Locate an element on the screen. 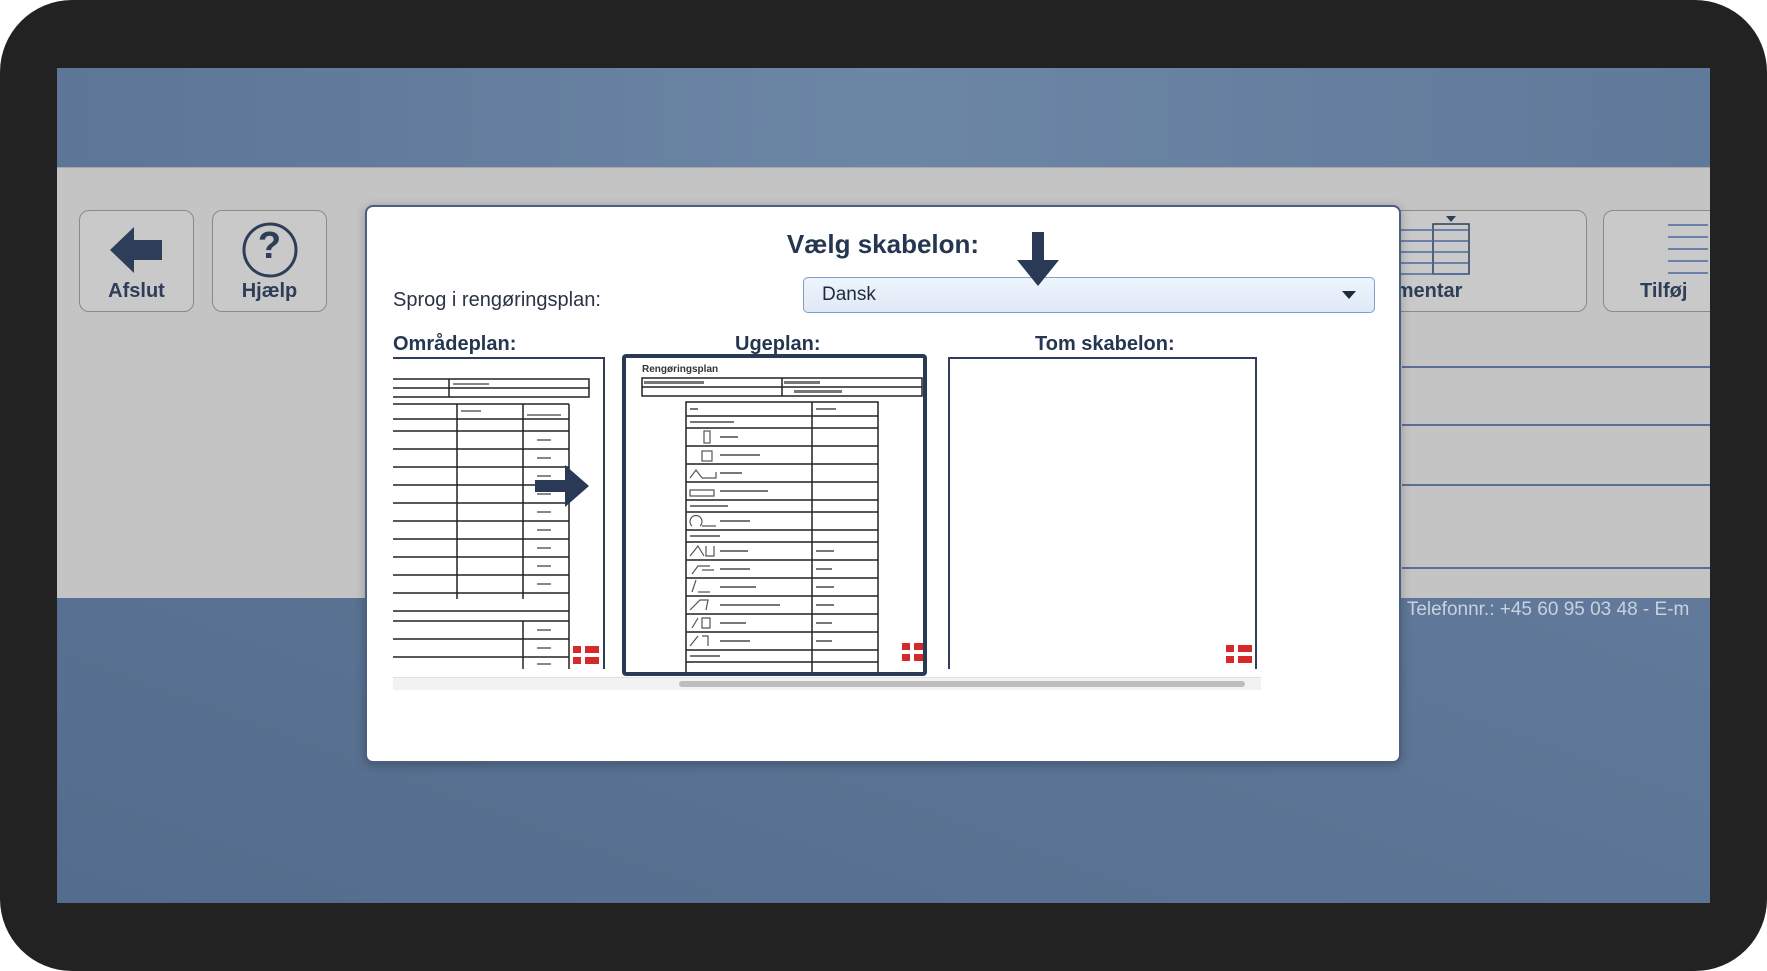 Image resolution: width=1767 pixels, height=971 pixels. chevron-down-icon is located at coordinates (1349, 295).